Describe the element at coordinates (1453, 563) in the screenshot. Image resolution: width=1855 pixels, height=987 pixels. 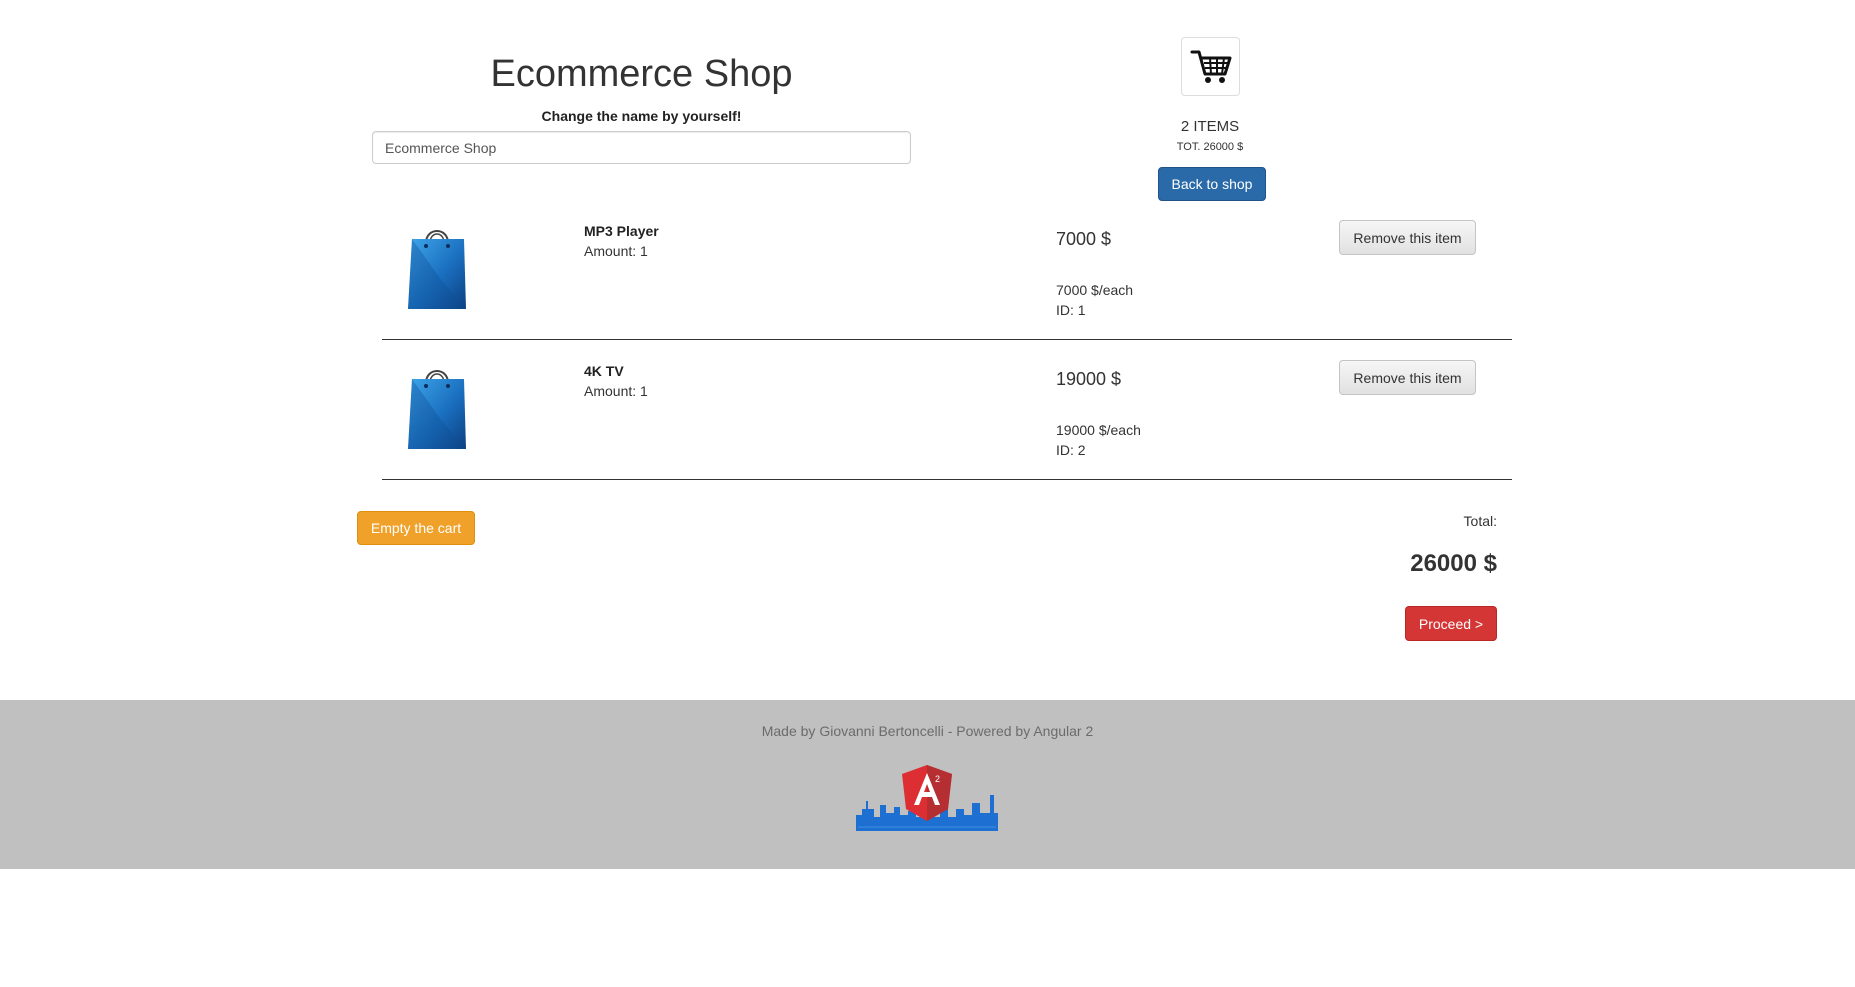
I see `total-value: 26000 $` at that location.